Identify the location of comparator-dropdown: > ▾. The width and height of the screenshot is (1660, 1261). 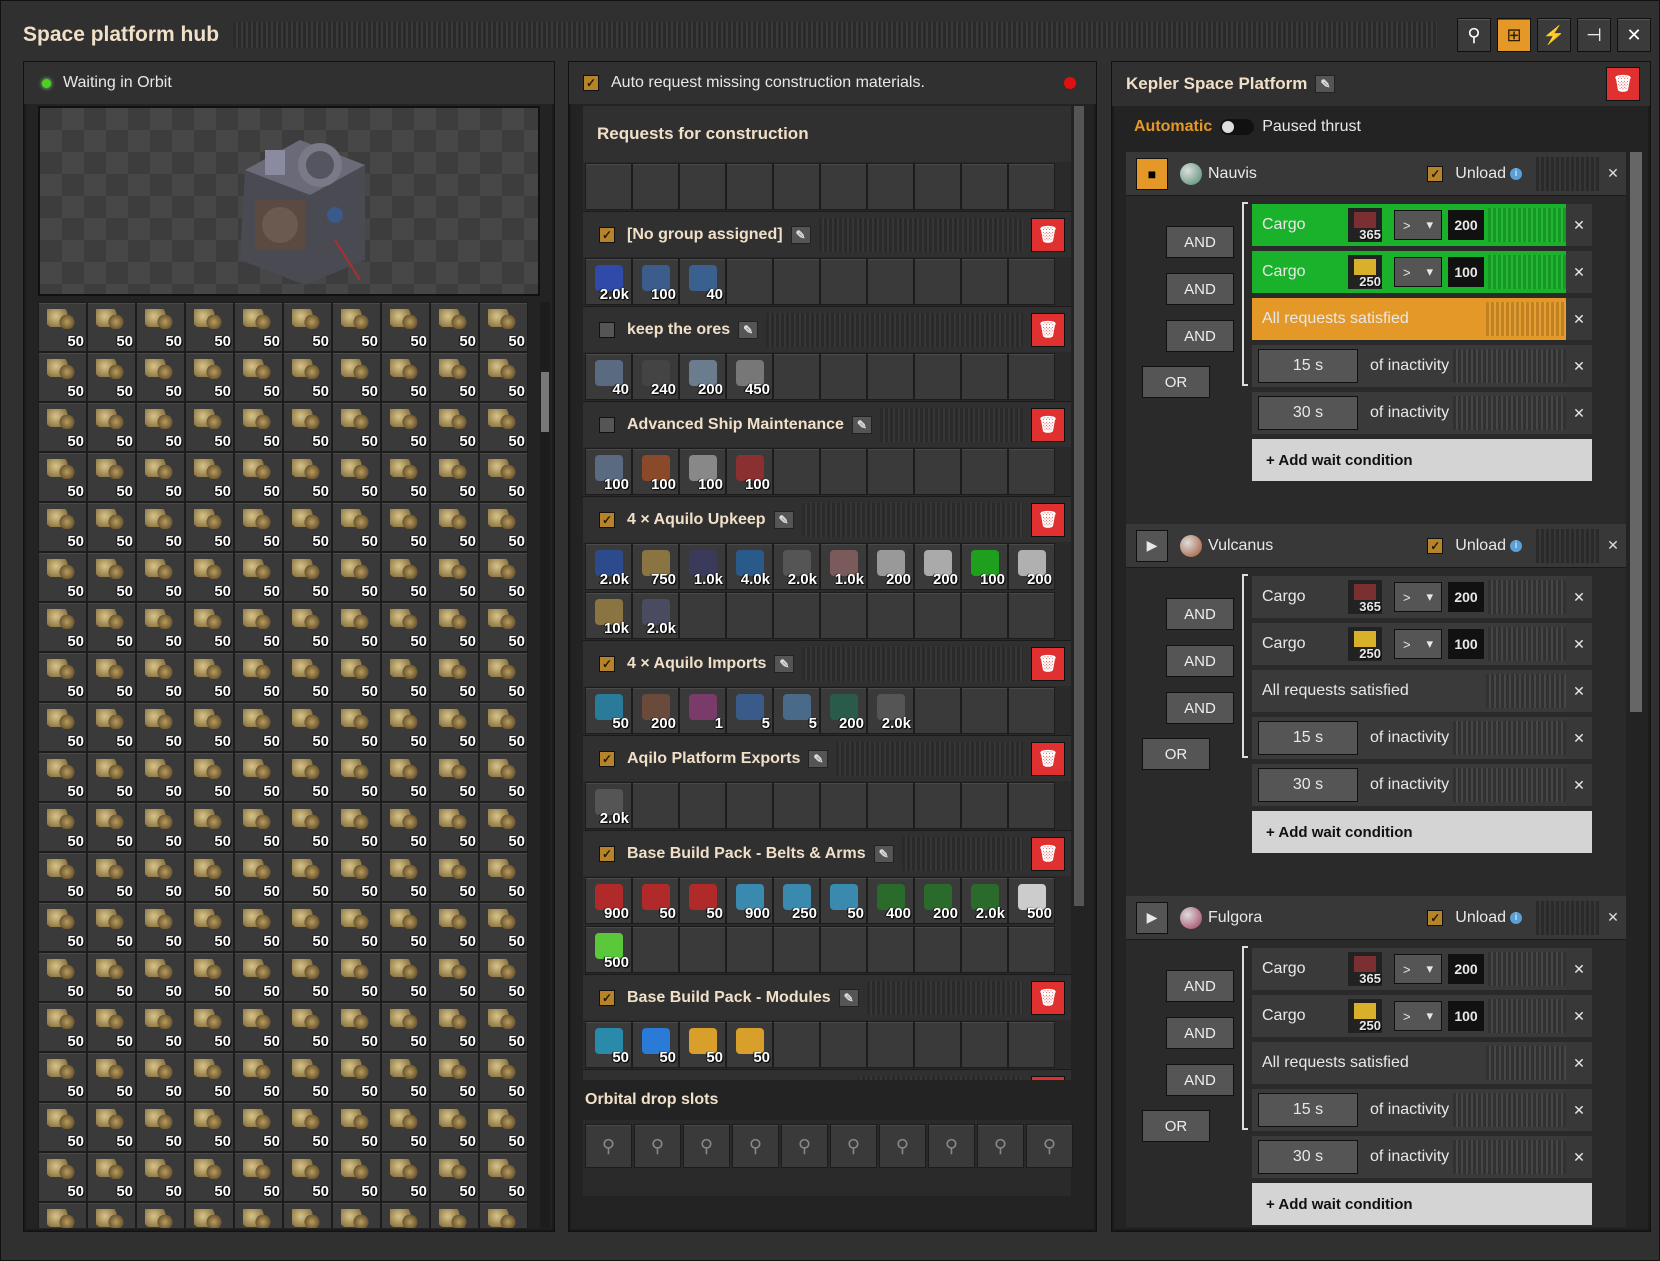
(1418, 1016).